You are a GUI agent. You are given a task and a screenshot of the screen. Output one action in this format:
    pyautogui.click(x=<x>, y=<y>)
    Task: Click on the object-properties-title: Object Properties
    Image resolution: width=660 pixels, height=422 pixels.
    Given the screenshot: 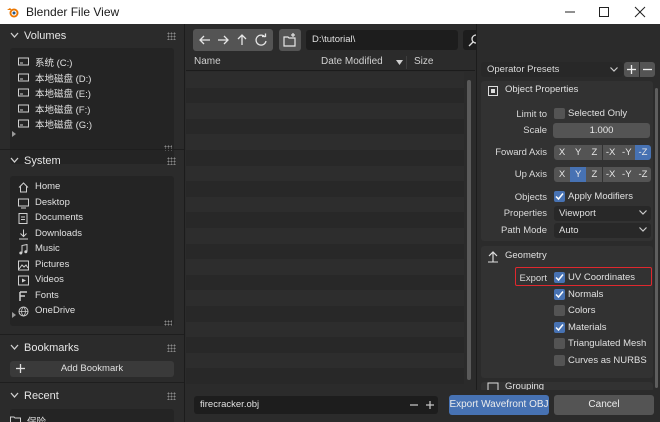 What is the action you would take?
    pyautogui.click(x=542, y=89)
    